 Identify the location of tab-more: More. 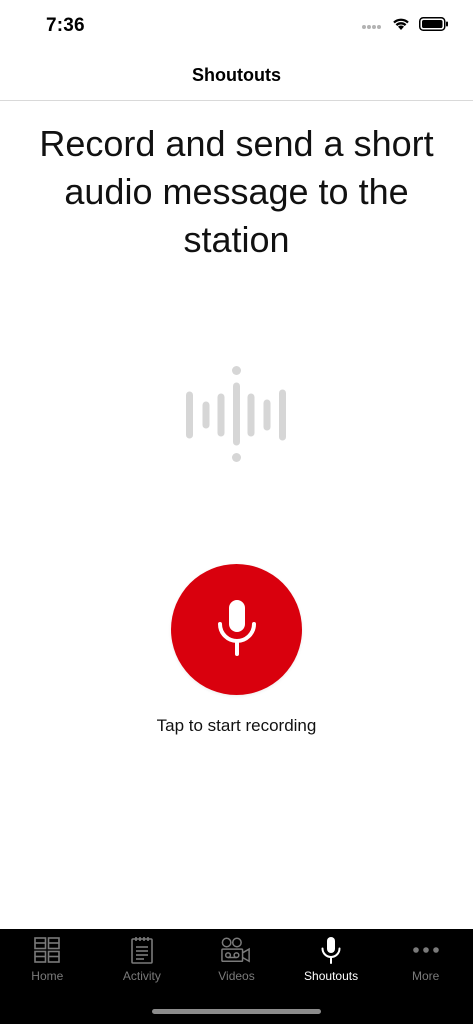
(425, 961).